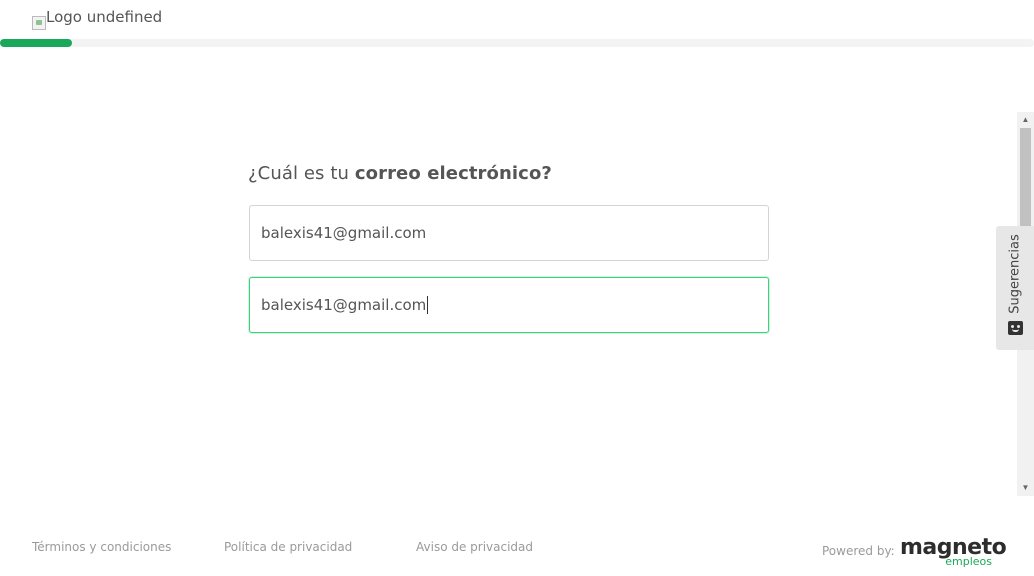 This screenshot has height=576, width=1034. Describe the element at coordinates (1025, 120) in the screenshot. I see `scroll-up-icon: ▲` at that location.